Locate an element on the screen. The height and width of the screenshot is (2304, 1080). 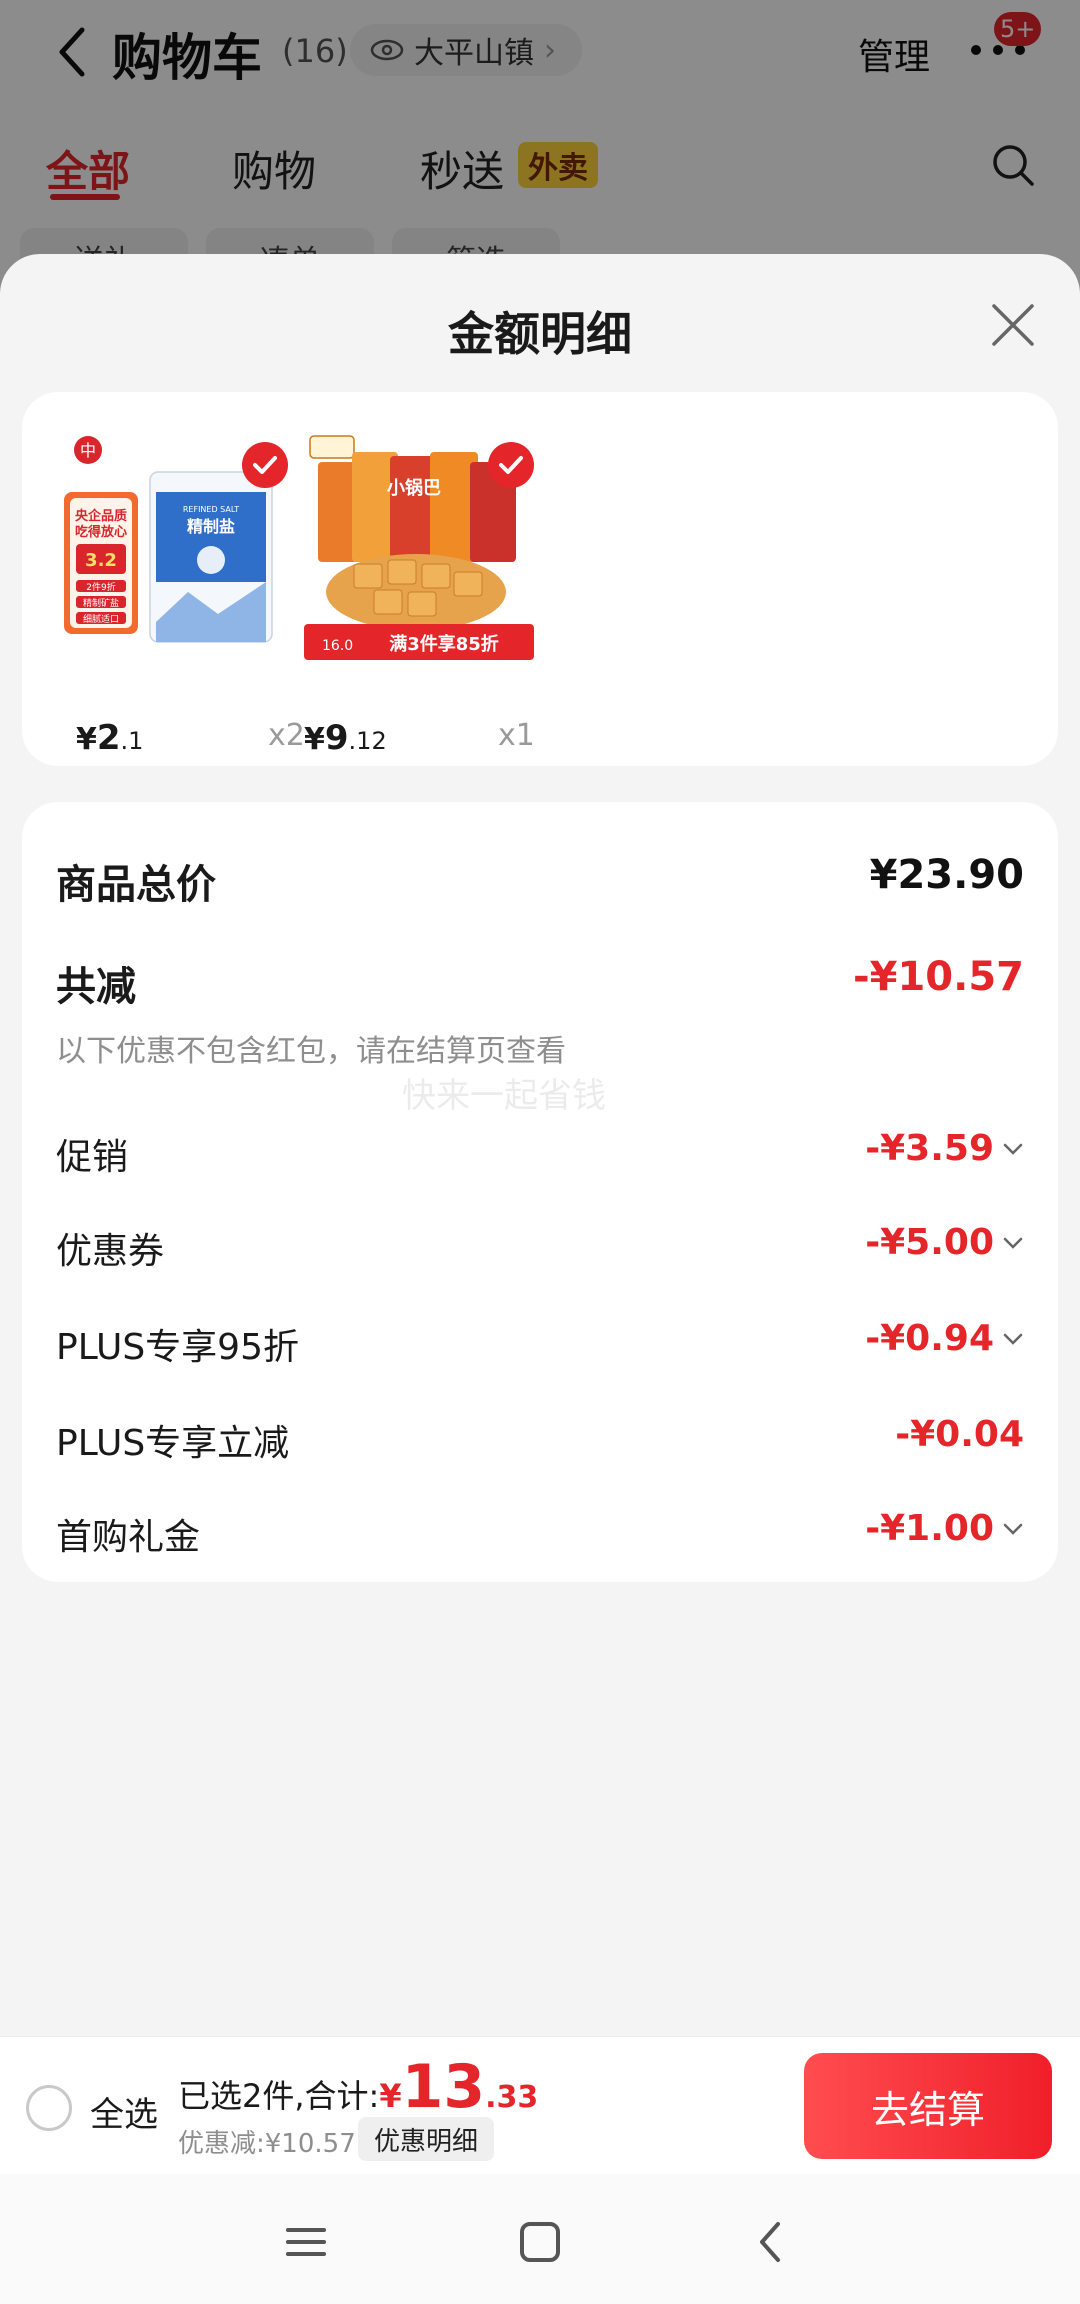
saved-amount: 优惠减:¥10.57 is located at coordinates (267, 2144).